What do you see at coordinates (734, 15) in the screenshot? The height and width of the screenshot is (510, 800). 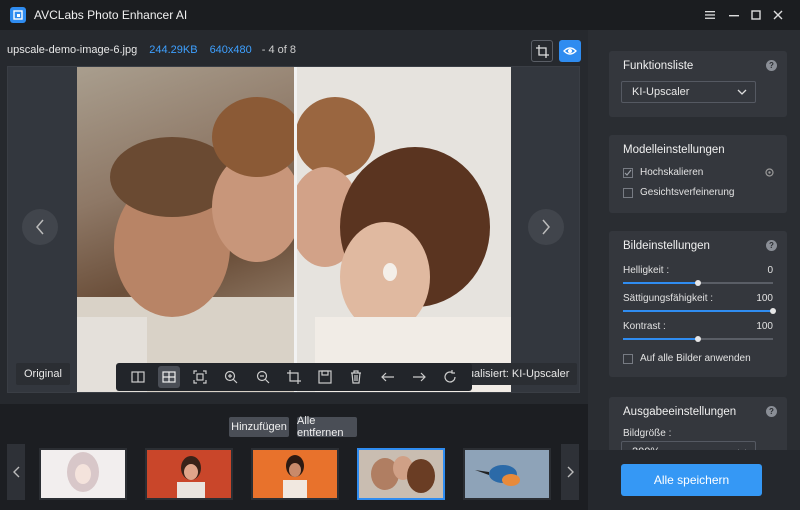 I see `minimize-icon` at bounding box center [734, 15].